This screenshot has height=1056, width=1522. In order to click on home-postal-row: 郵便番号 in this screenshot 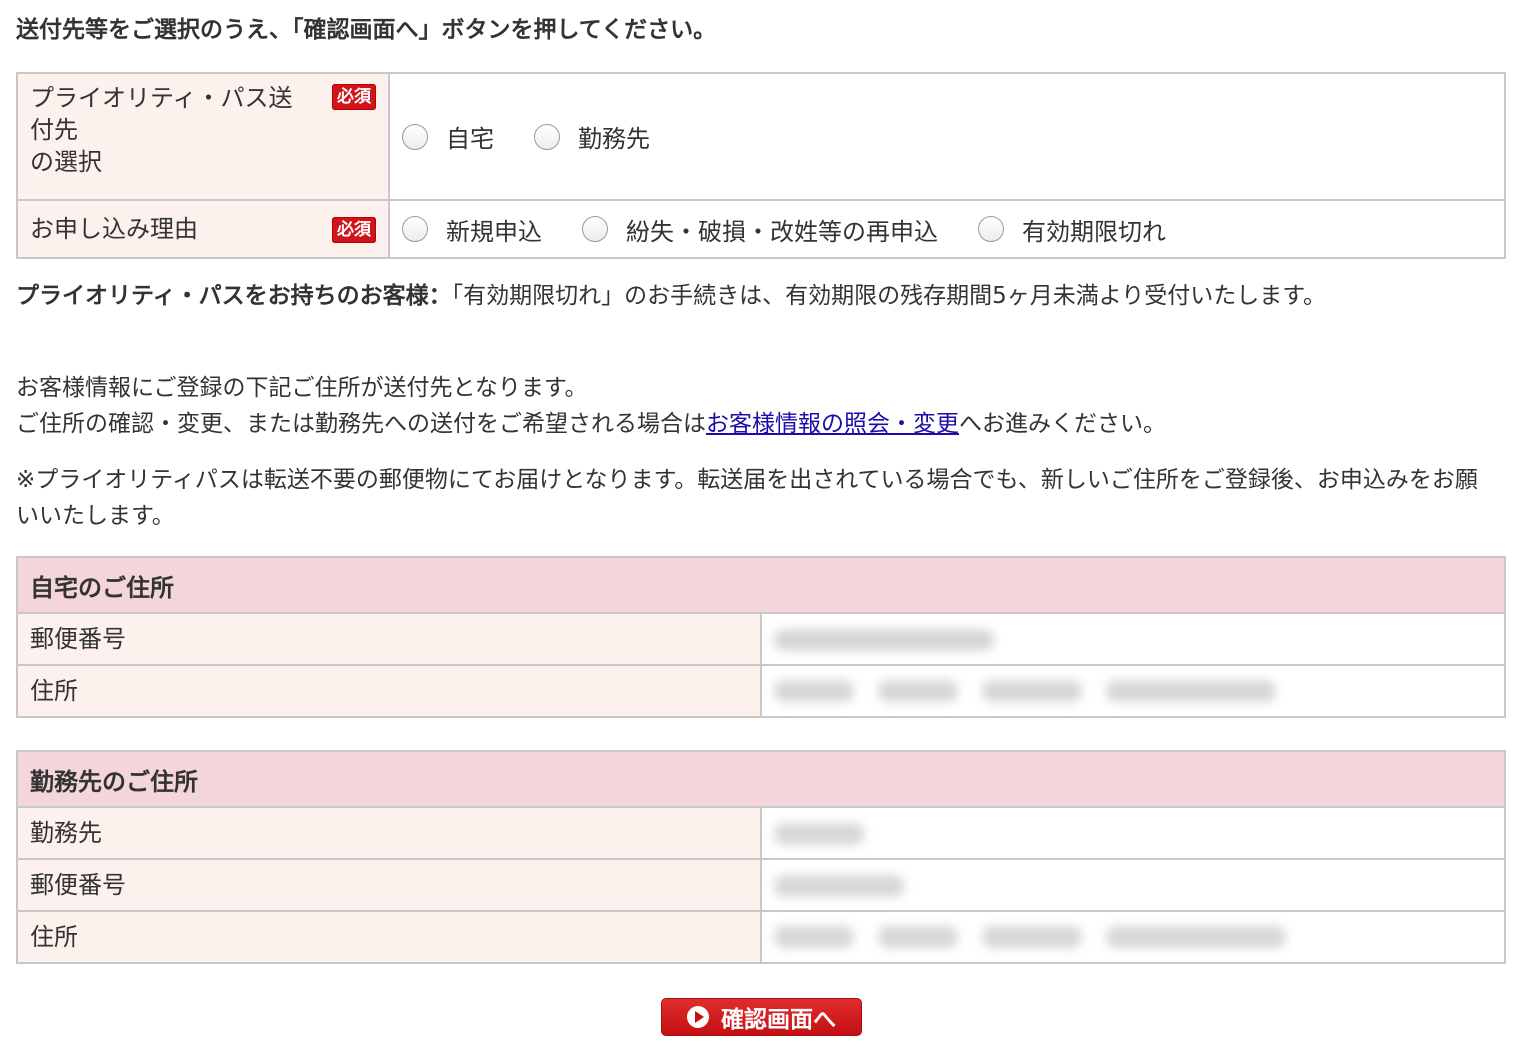, I will do `click(761, 639)`.